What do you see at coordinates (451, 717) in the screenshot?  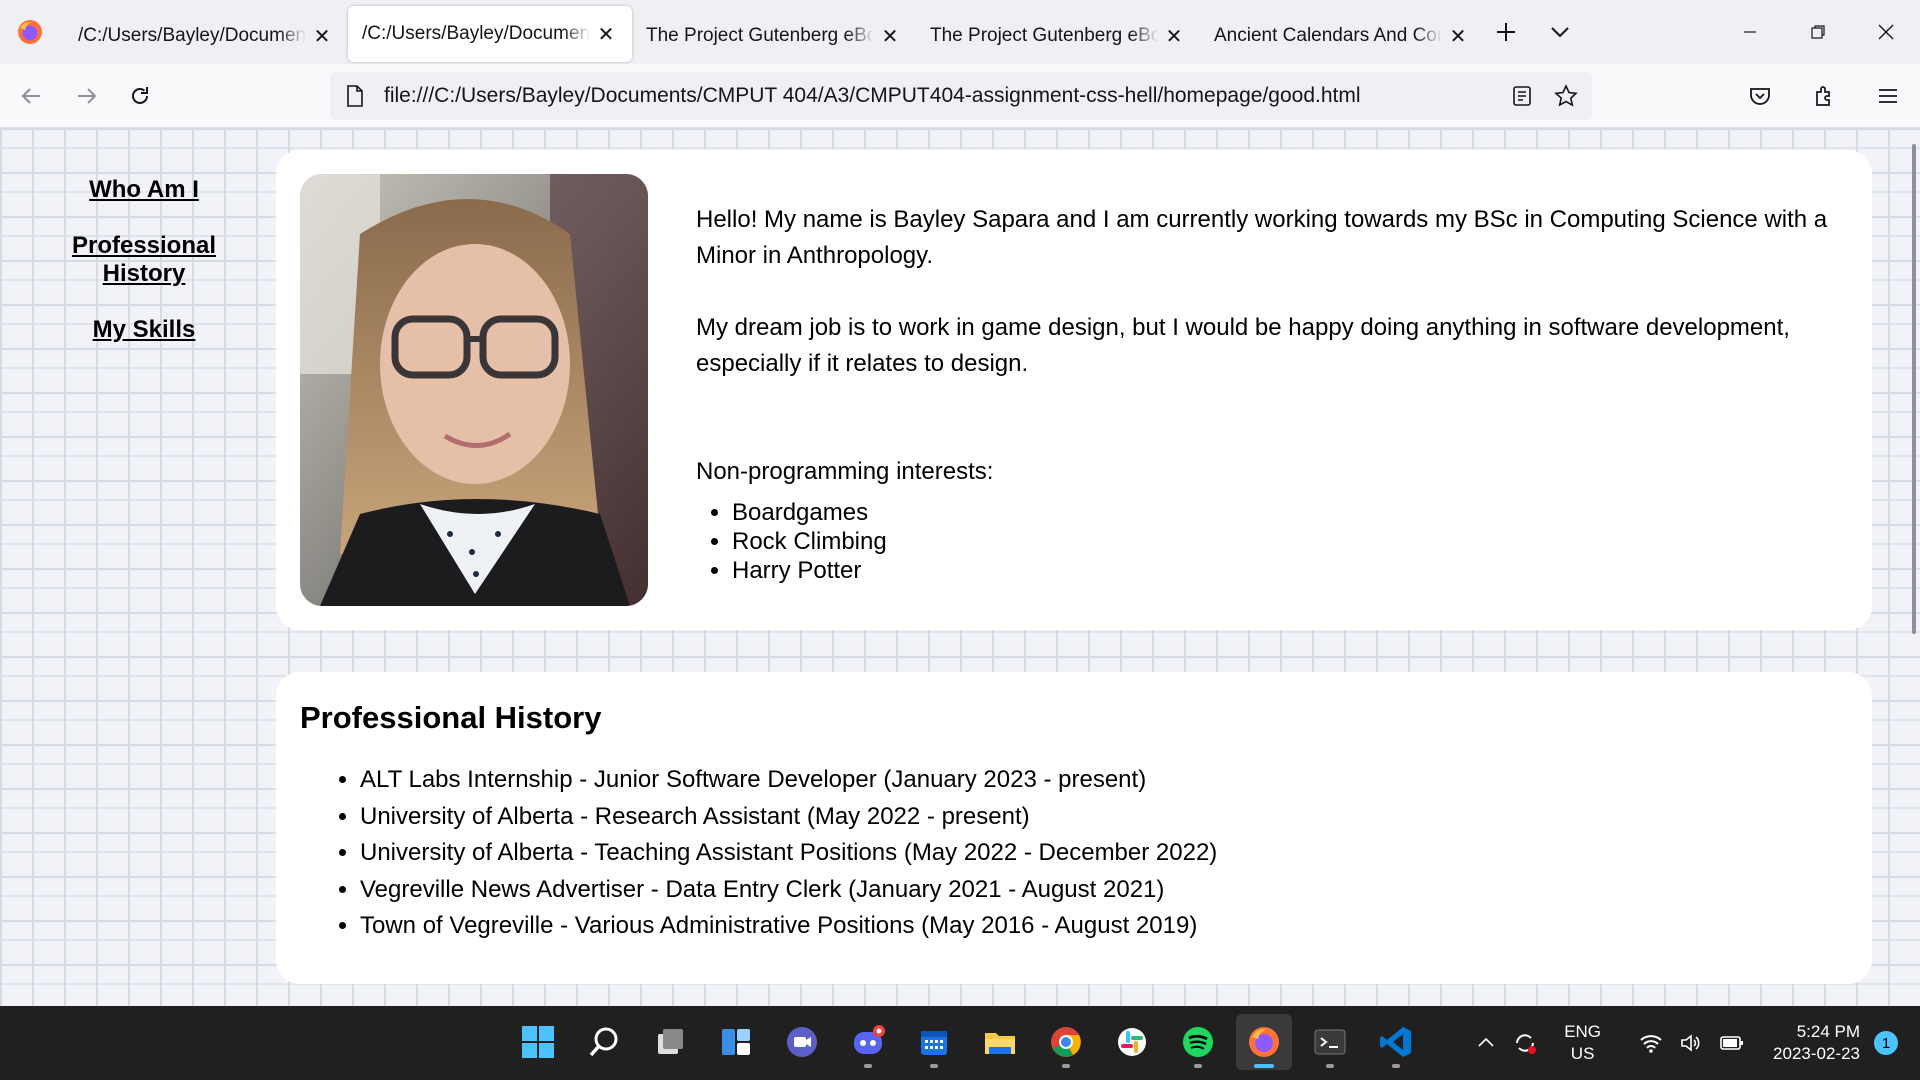 I see `section-heading: Professional History` at bounding box center [451, 717].